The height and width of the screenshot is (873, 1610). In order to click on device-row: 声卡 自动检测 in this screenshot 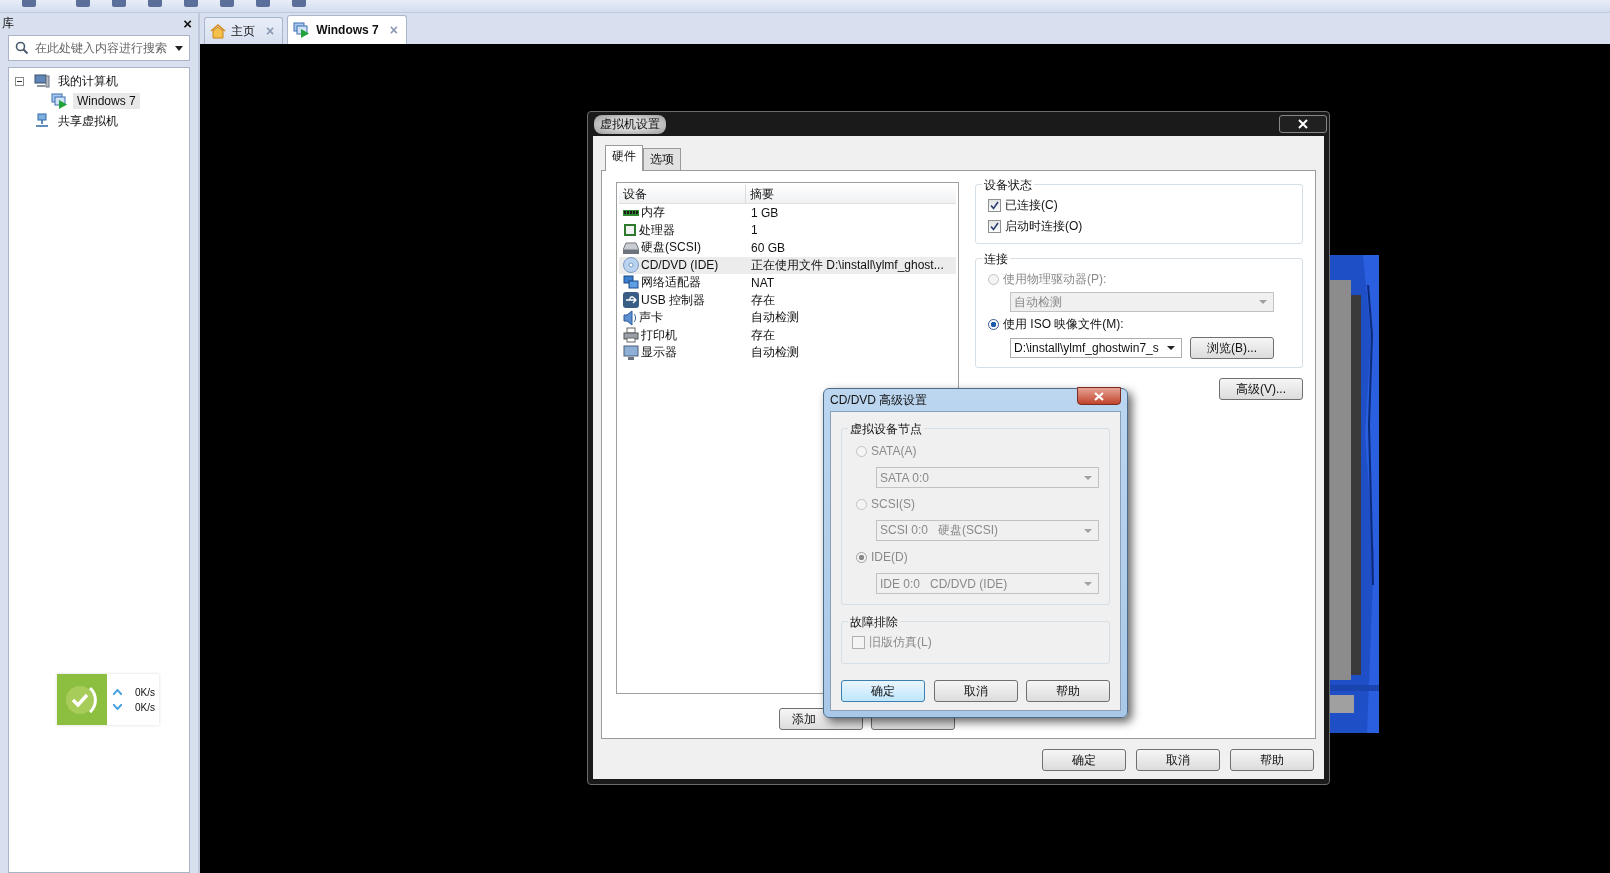, I will do `click(787, 318)`.